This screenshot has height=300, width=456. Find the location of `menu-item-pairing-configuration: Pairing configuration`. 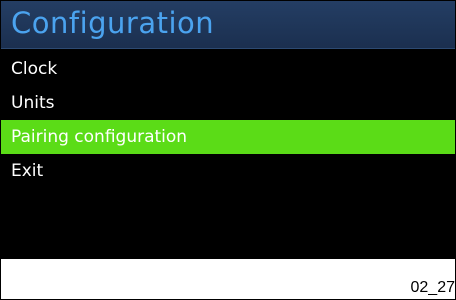

menu-item-pairing-configuration: Pairing configuration is located at coordinates (228, 137).